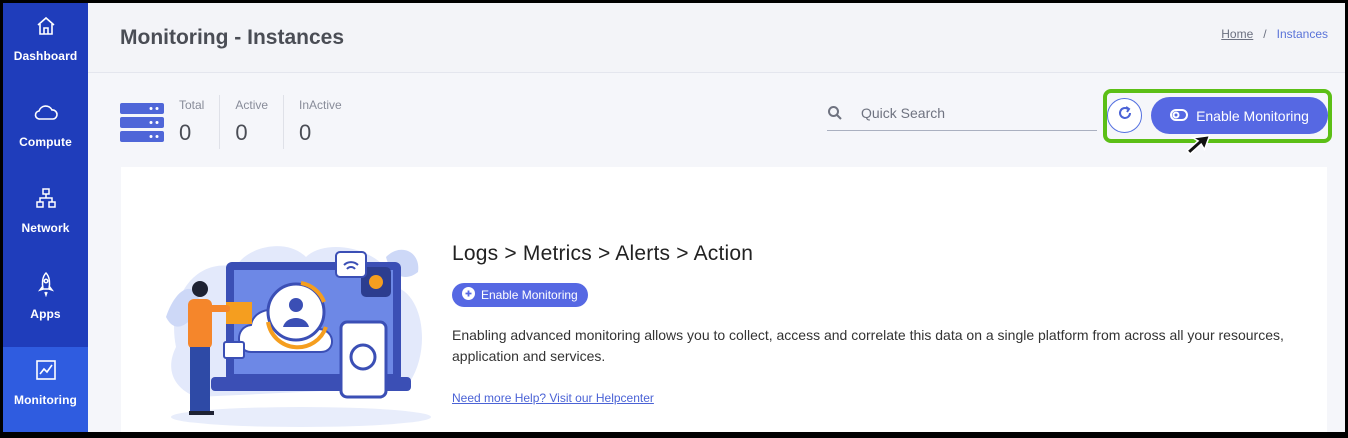 This screenshot has width=1348, height=438. Describe the element at coordinates (716, 38) in the screenshot. I see `page-header: Monitoring - Instances Home / Instances` at that location.